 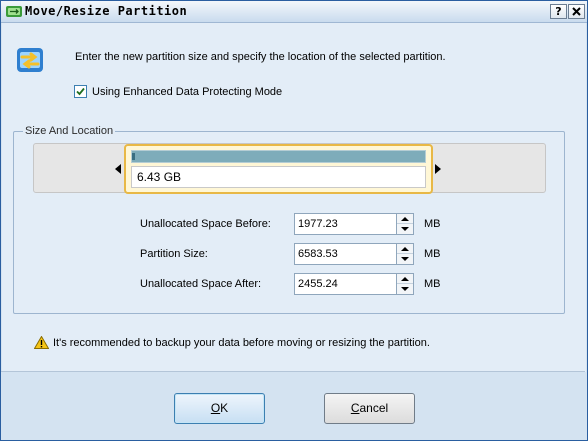 What do you see at coordinates (118, 169) in the screenshot?
I see `resize-left-arrow-icon` at bounding box center [118, 169].